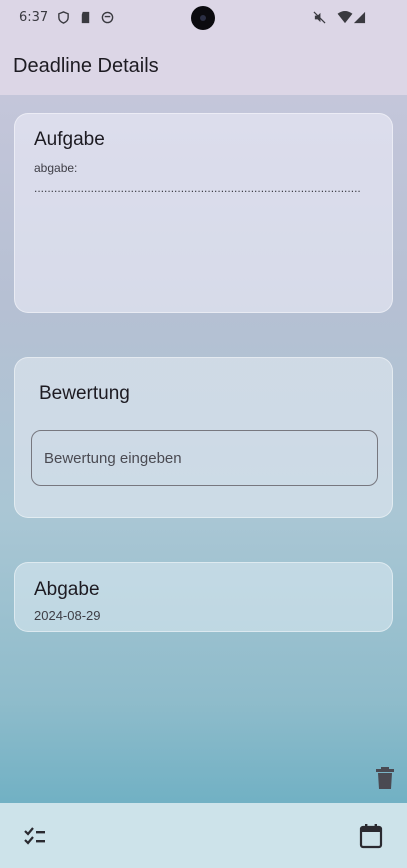 The height and width of the screenshot is (868, 407). What do you see at coordinates (35, 836) in the screenshot?
I see `checklist-icon` at bounding box center [35, 836].